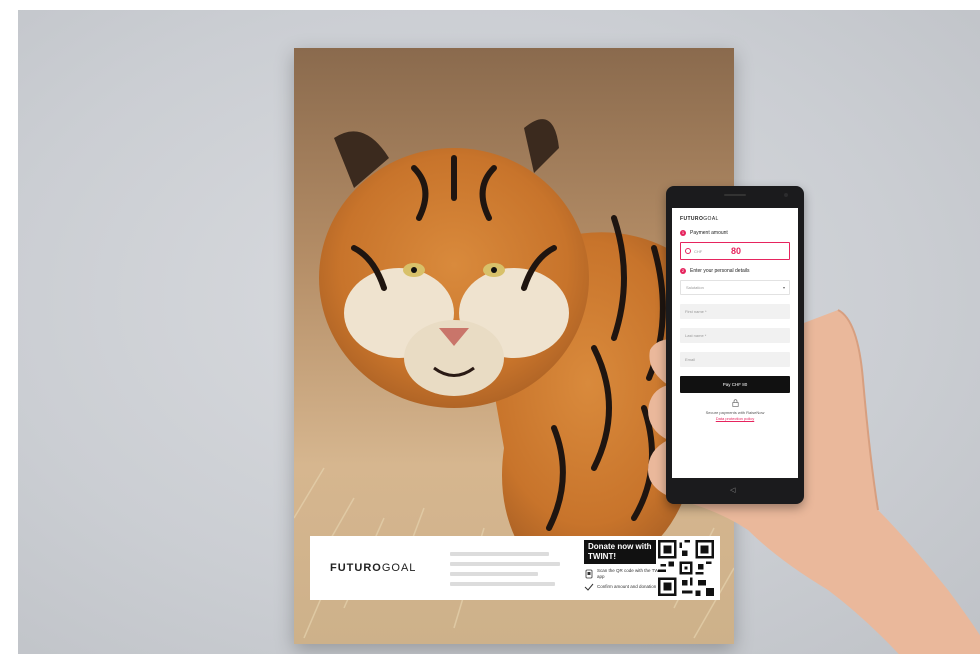 Image resolution: width=980 pixels, height=654 pixels. I want to click on phone-speaker, so click(735, 195).